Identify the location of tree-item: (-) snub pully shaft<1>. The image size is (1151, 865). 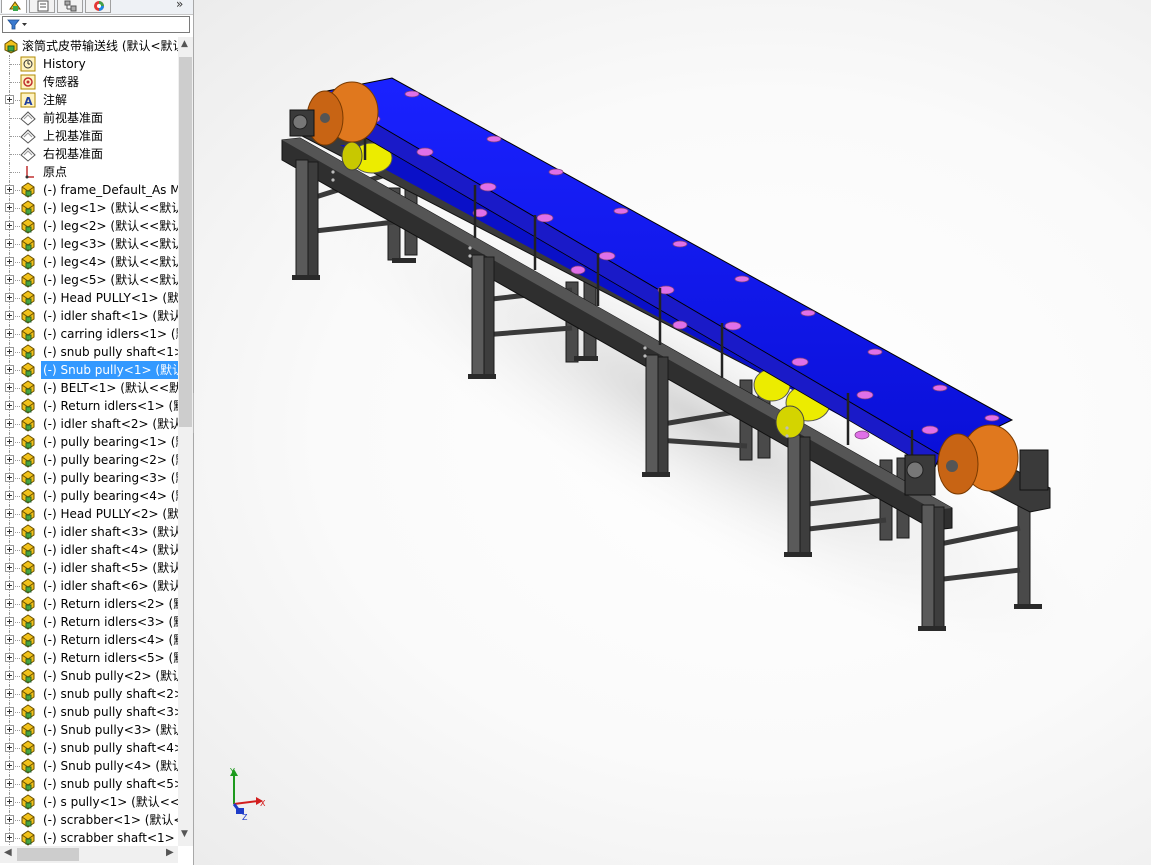
(89, 352).